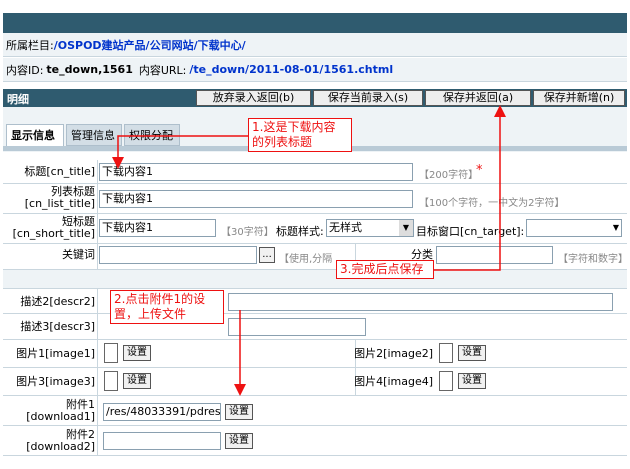 This screenshot has width=630, height=469. Describe the element at coordinates (160, 299) in the screenshot. I see `callout-upload-line1: 2.点击附件1的设` at that location.